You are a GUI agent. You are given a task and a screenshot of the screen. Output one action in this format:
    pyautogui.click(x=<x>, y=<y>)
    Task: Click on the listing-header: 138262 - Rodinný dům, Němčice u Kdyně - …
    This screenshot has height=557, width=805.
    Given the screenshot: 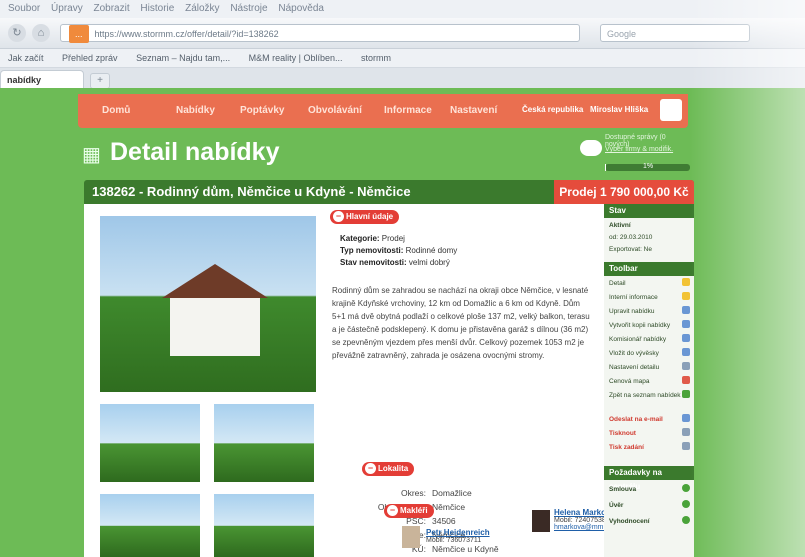 What is the action you would take?
    pyautogui.click(x=389, y=192)
    